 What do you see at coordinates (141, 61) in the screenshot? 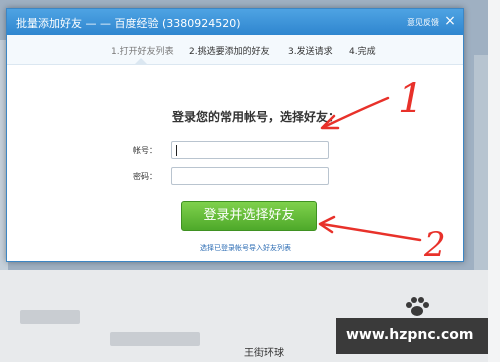
I see `active-step-caret-icon` at bounding box center [141, 61].